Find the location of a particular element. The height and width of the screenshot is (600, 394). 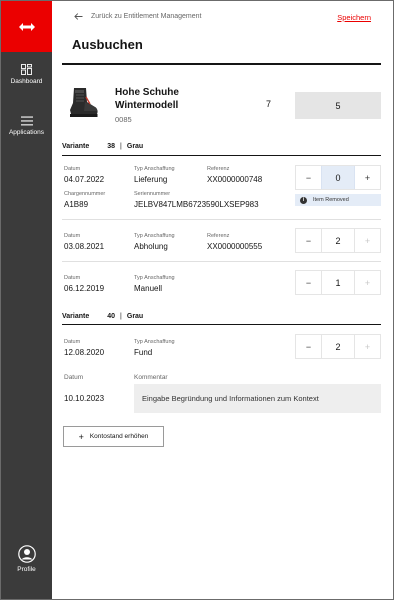

referenz-value: XX0000000748 is located at coordinates (235, 179).